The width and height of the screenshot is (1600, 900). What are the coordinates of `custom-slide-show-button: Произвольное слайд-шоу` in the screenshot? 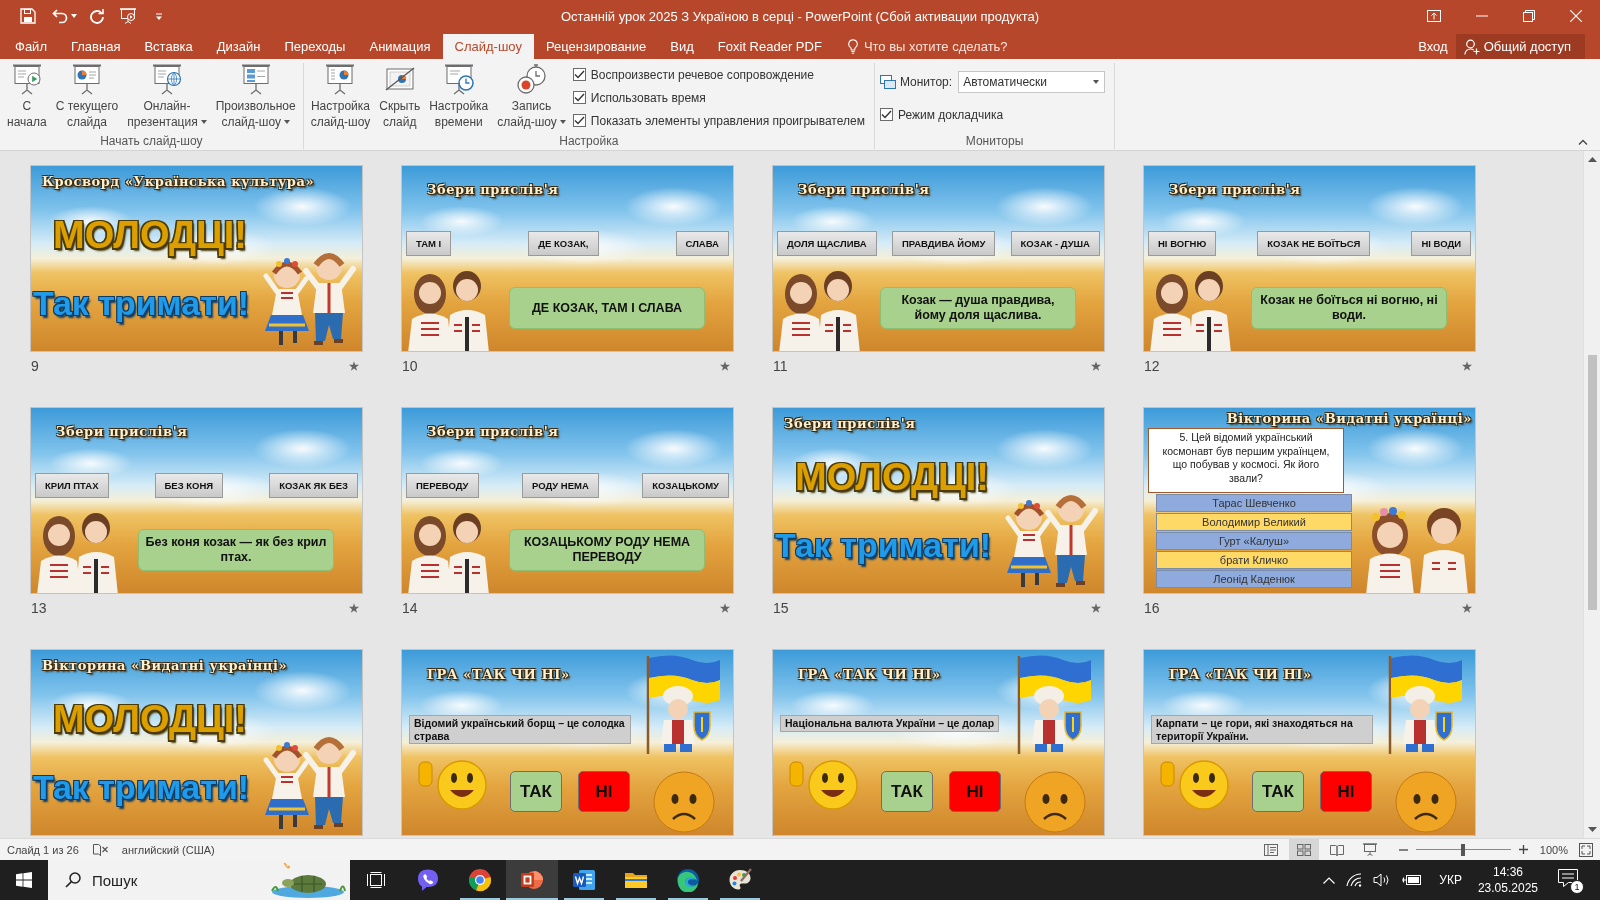 It's located at (255, 98).